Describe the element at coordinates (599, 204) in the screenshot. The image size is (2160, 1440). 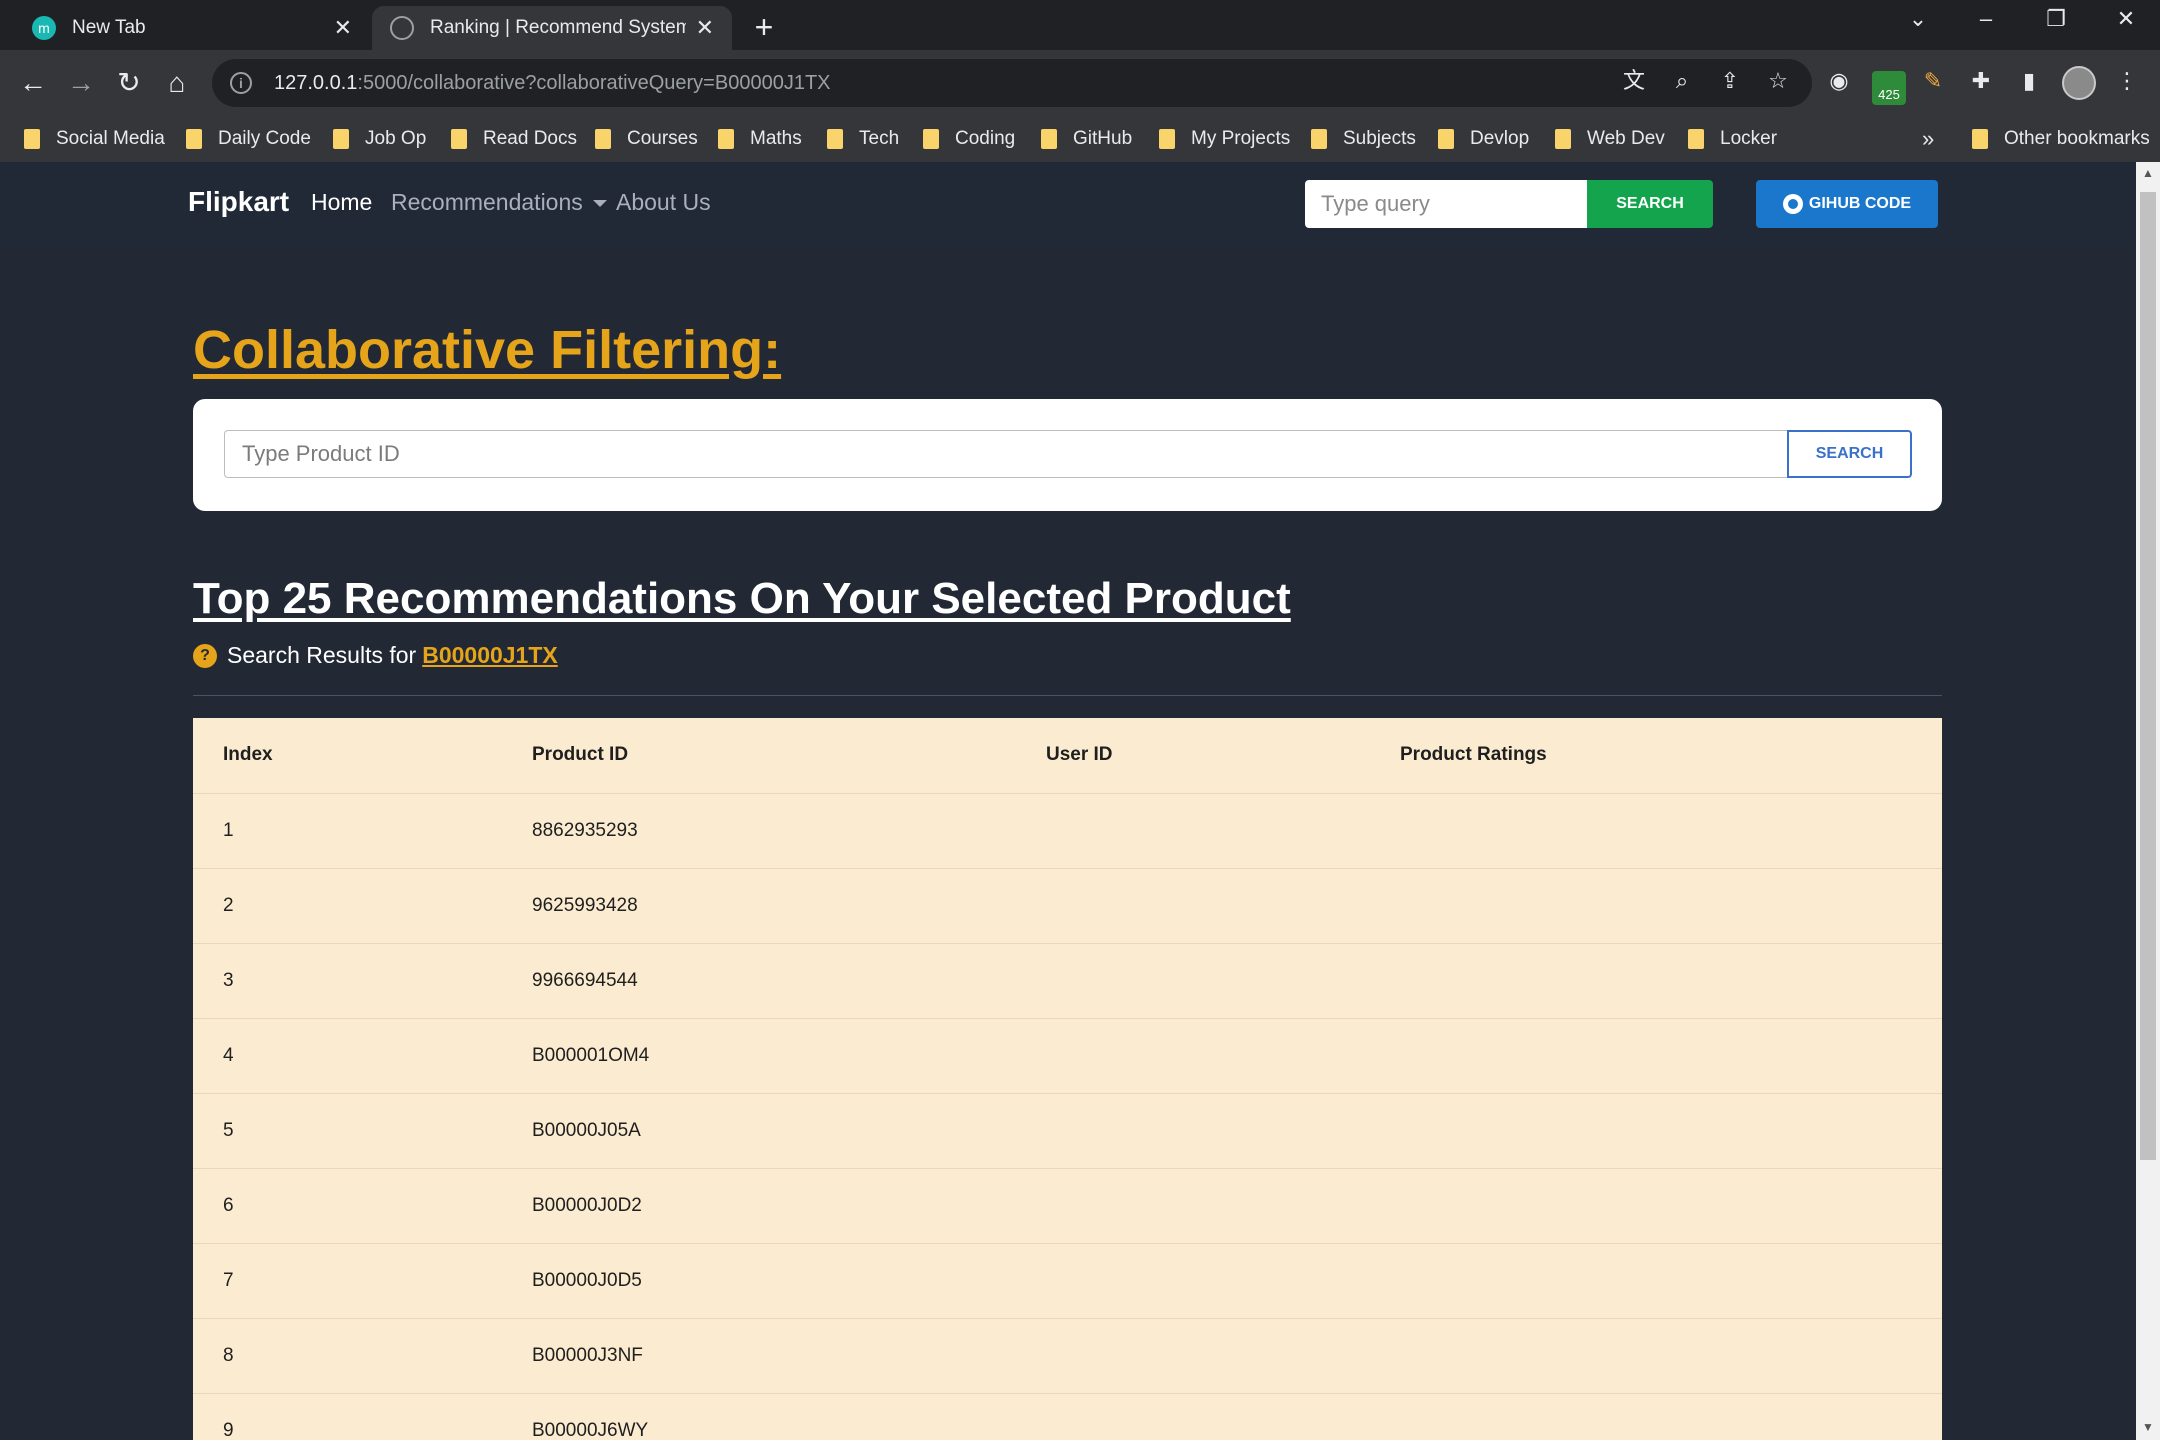
I see `caret-down-icon` at that location.